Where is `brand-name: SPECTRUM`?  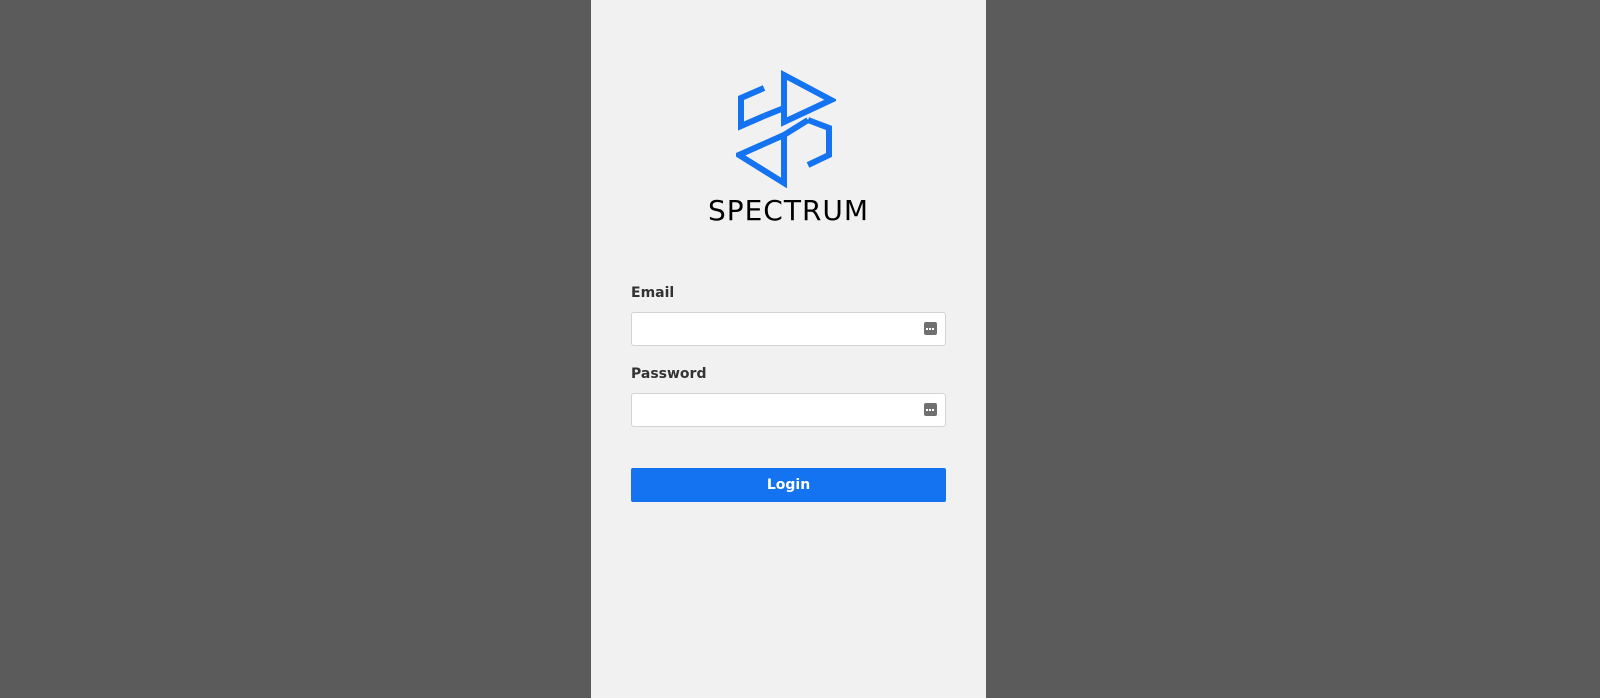 brand-name: SPECTRUM is located at coordinates (788, 210).